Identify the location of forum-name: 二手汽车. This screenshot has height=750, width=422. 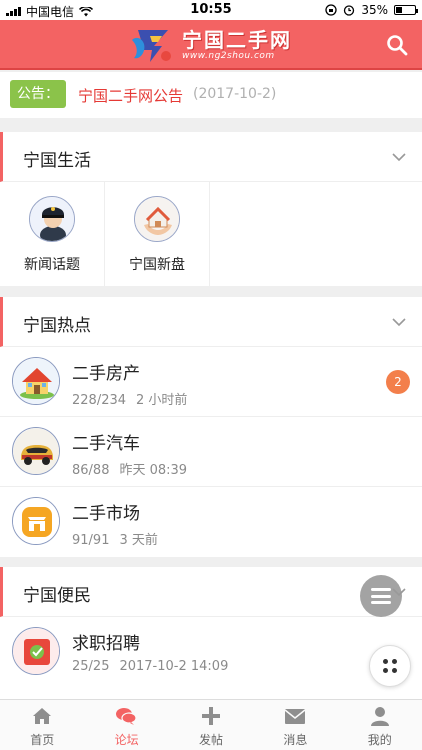
(106, 444).